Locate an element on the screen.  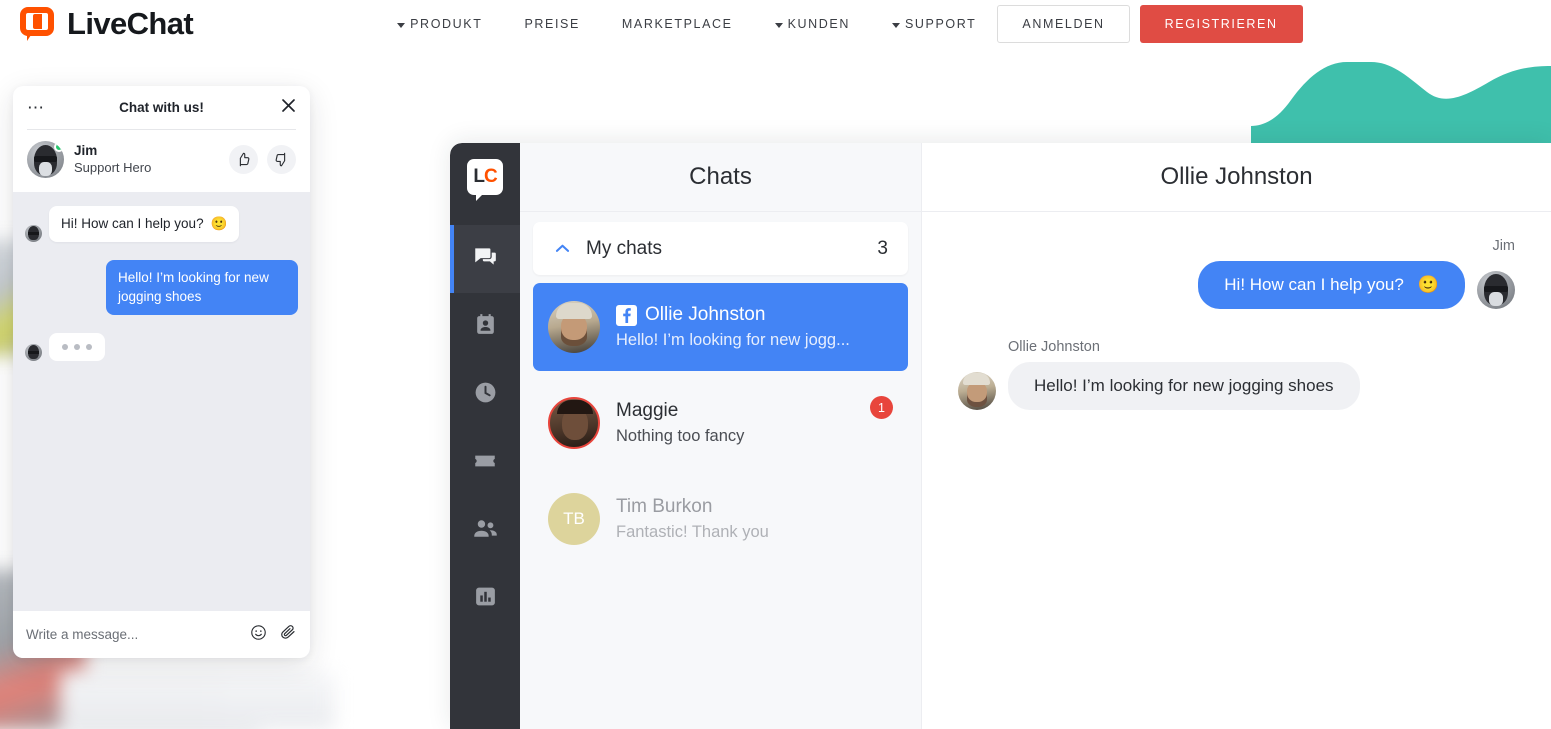
chat-bubble-icon is located at coordinates (485, 259).